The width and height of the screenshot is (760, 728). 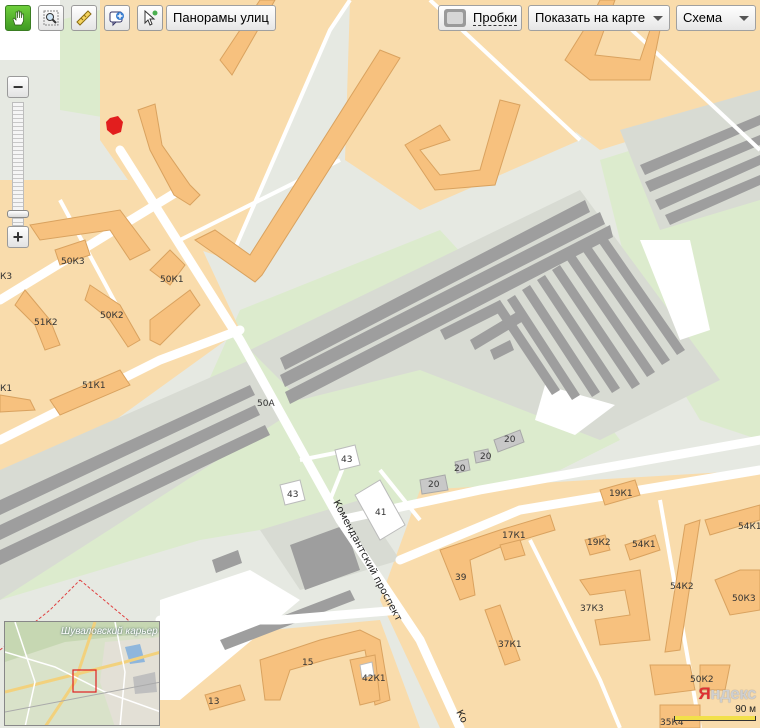 I want to click on magnifier-tool-button, so click(x=51, y=18).